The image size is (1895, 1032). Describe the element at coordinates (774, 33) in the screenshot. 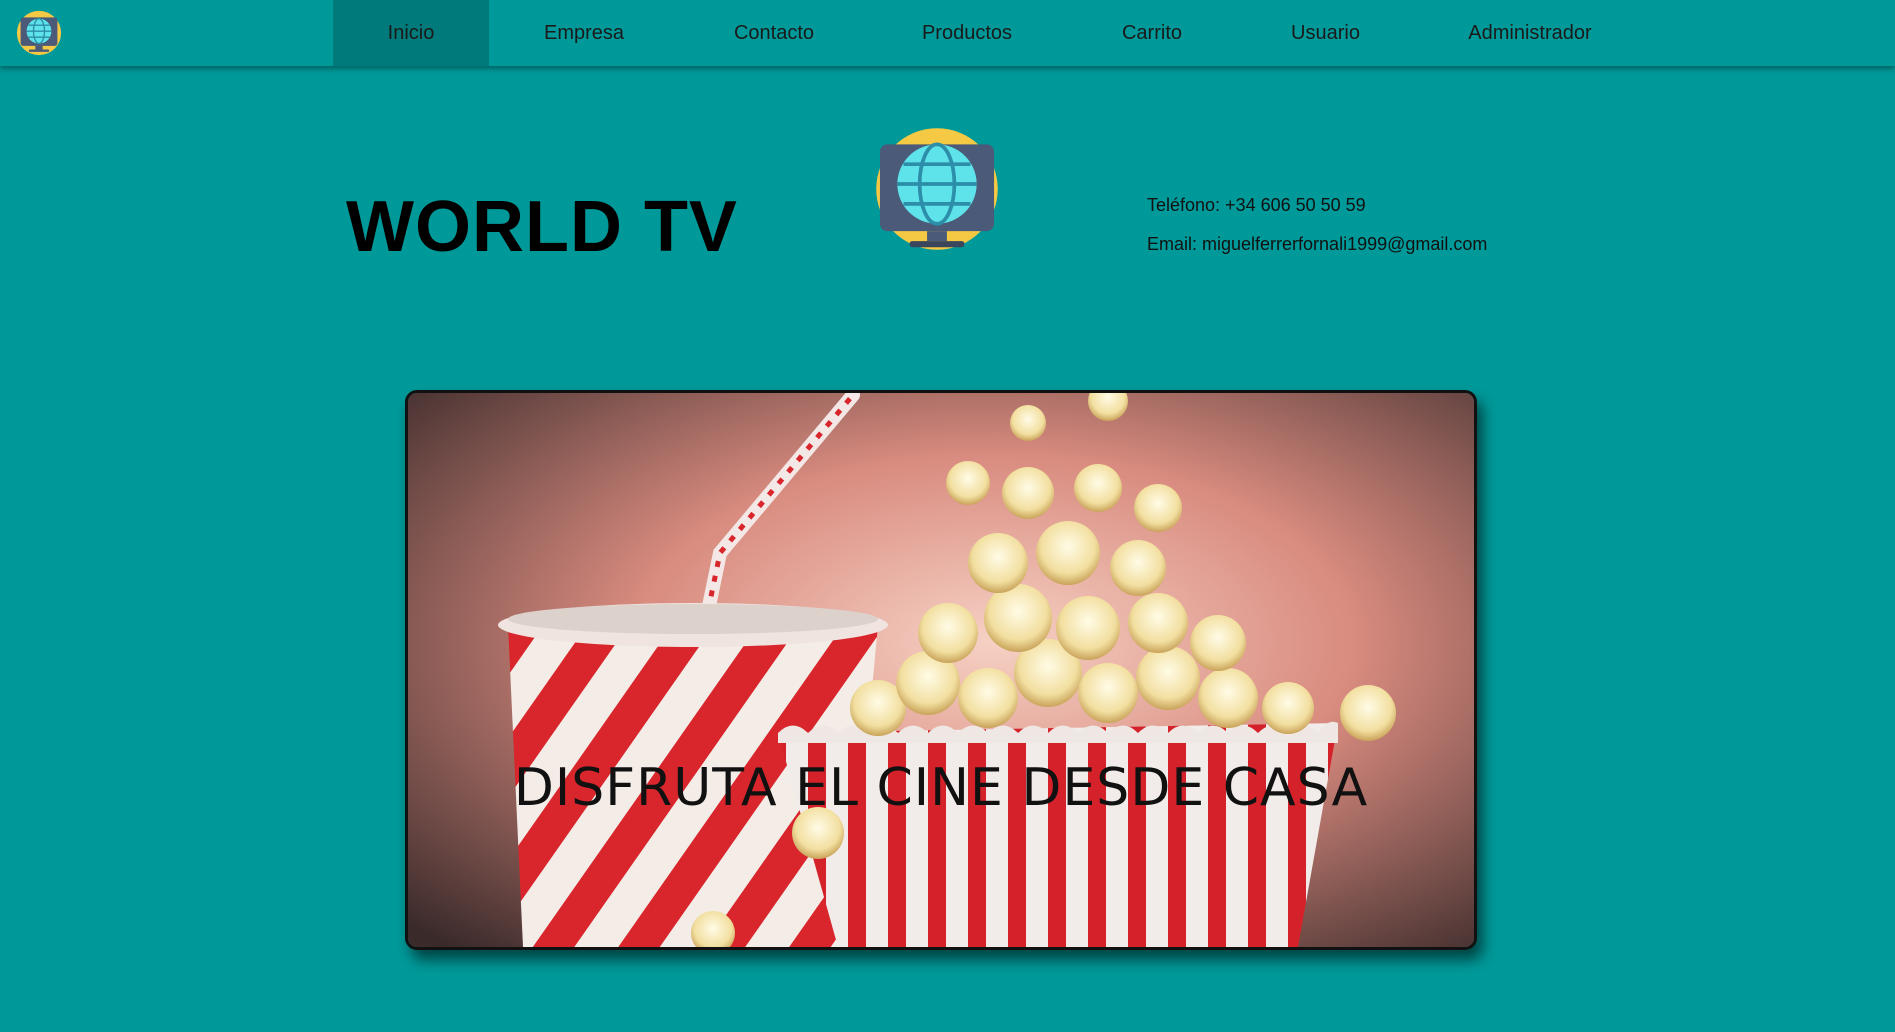

I see `nav-item-contacto: Contacto` at that location.